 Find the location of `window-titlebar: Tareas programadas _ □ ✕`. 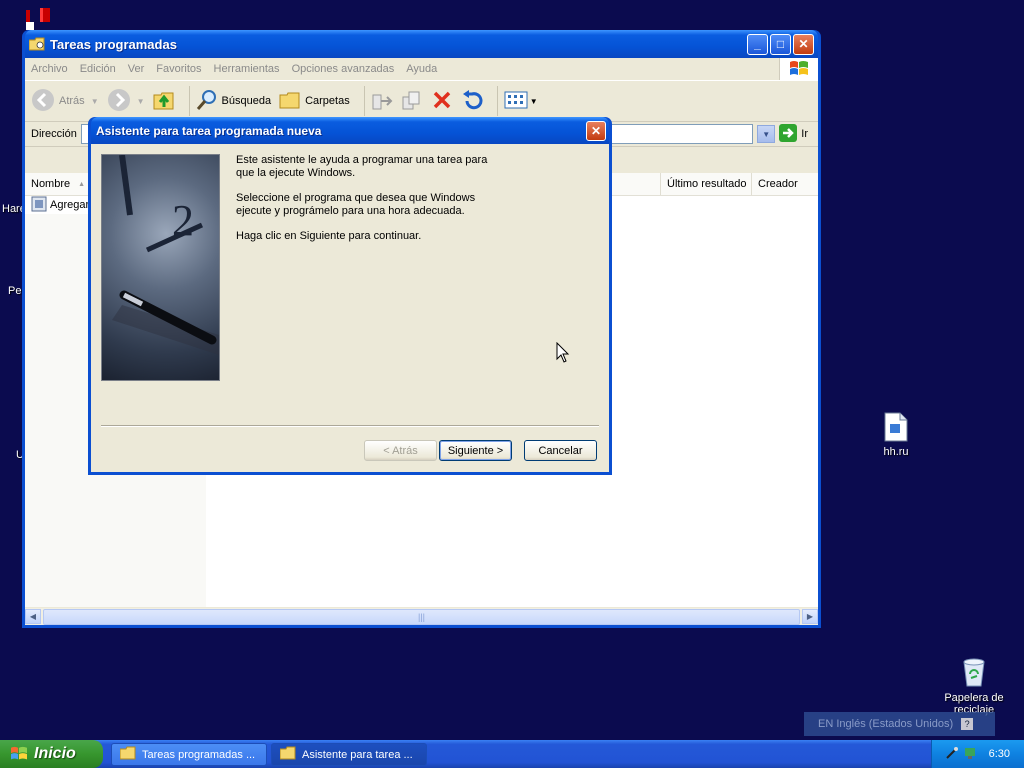

window-titlebar: Tareas programadas _ □ ✕ is located at coordinates (421, 44).